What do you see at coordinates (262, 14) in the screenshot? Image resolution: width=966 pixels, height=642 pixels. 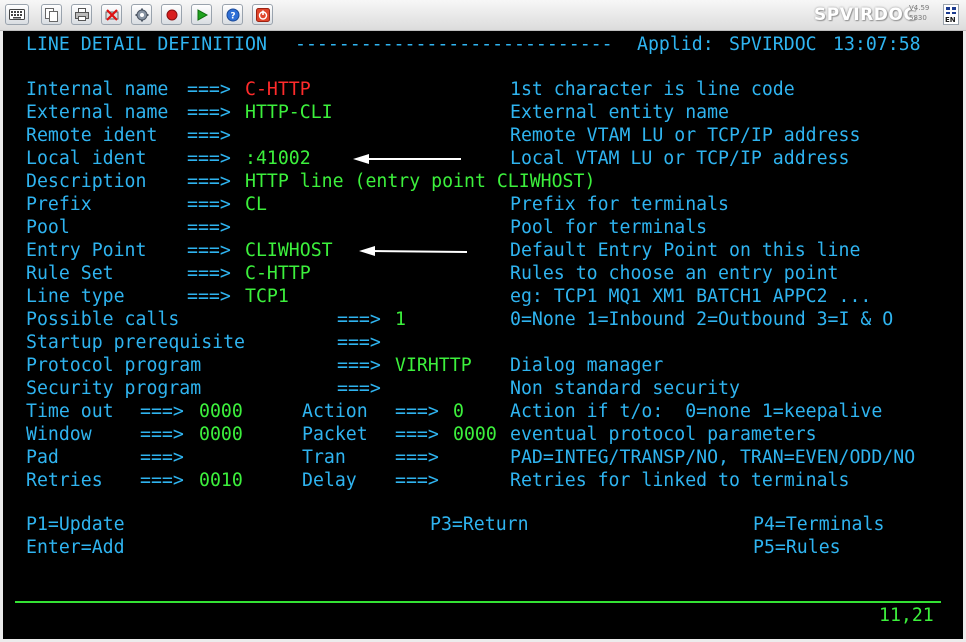 I see `power-icon` at bounding box center [262, 14].